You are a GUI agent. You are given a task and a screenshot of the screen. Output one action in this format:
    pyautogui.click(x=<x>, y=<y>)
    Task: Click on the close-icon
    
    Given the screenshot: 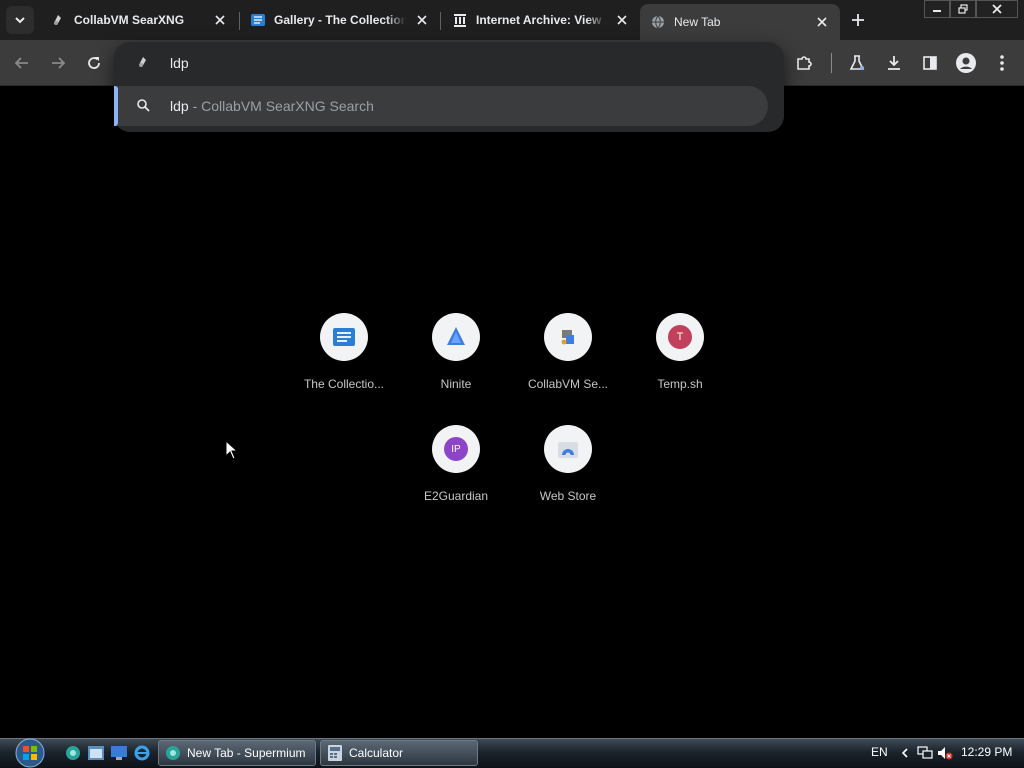 What is the action you would take?
    pyautogui.click(x=997, y=9)
    